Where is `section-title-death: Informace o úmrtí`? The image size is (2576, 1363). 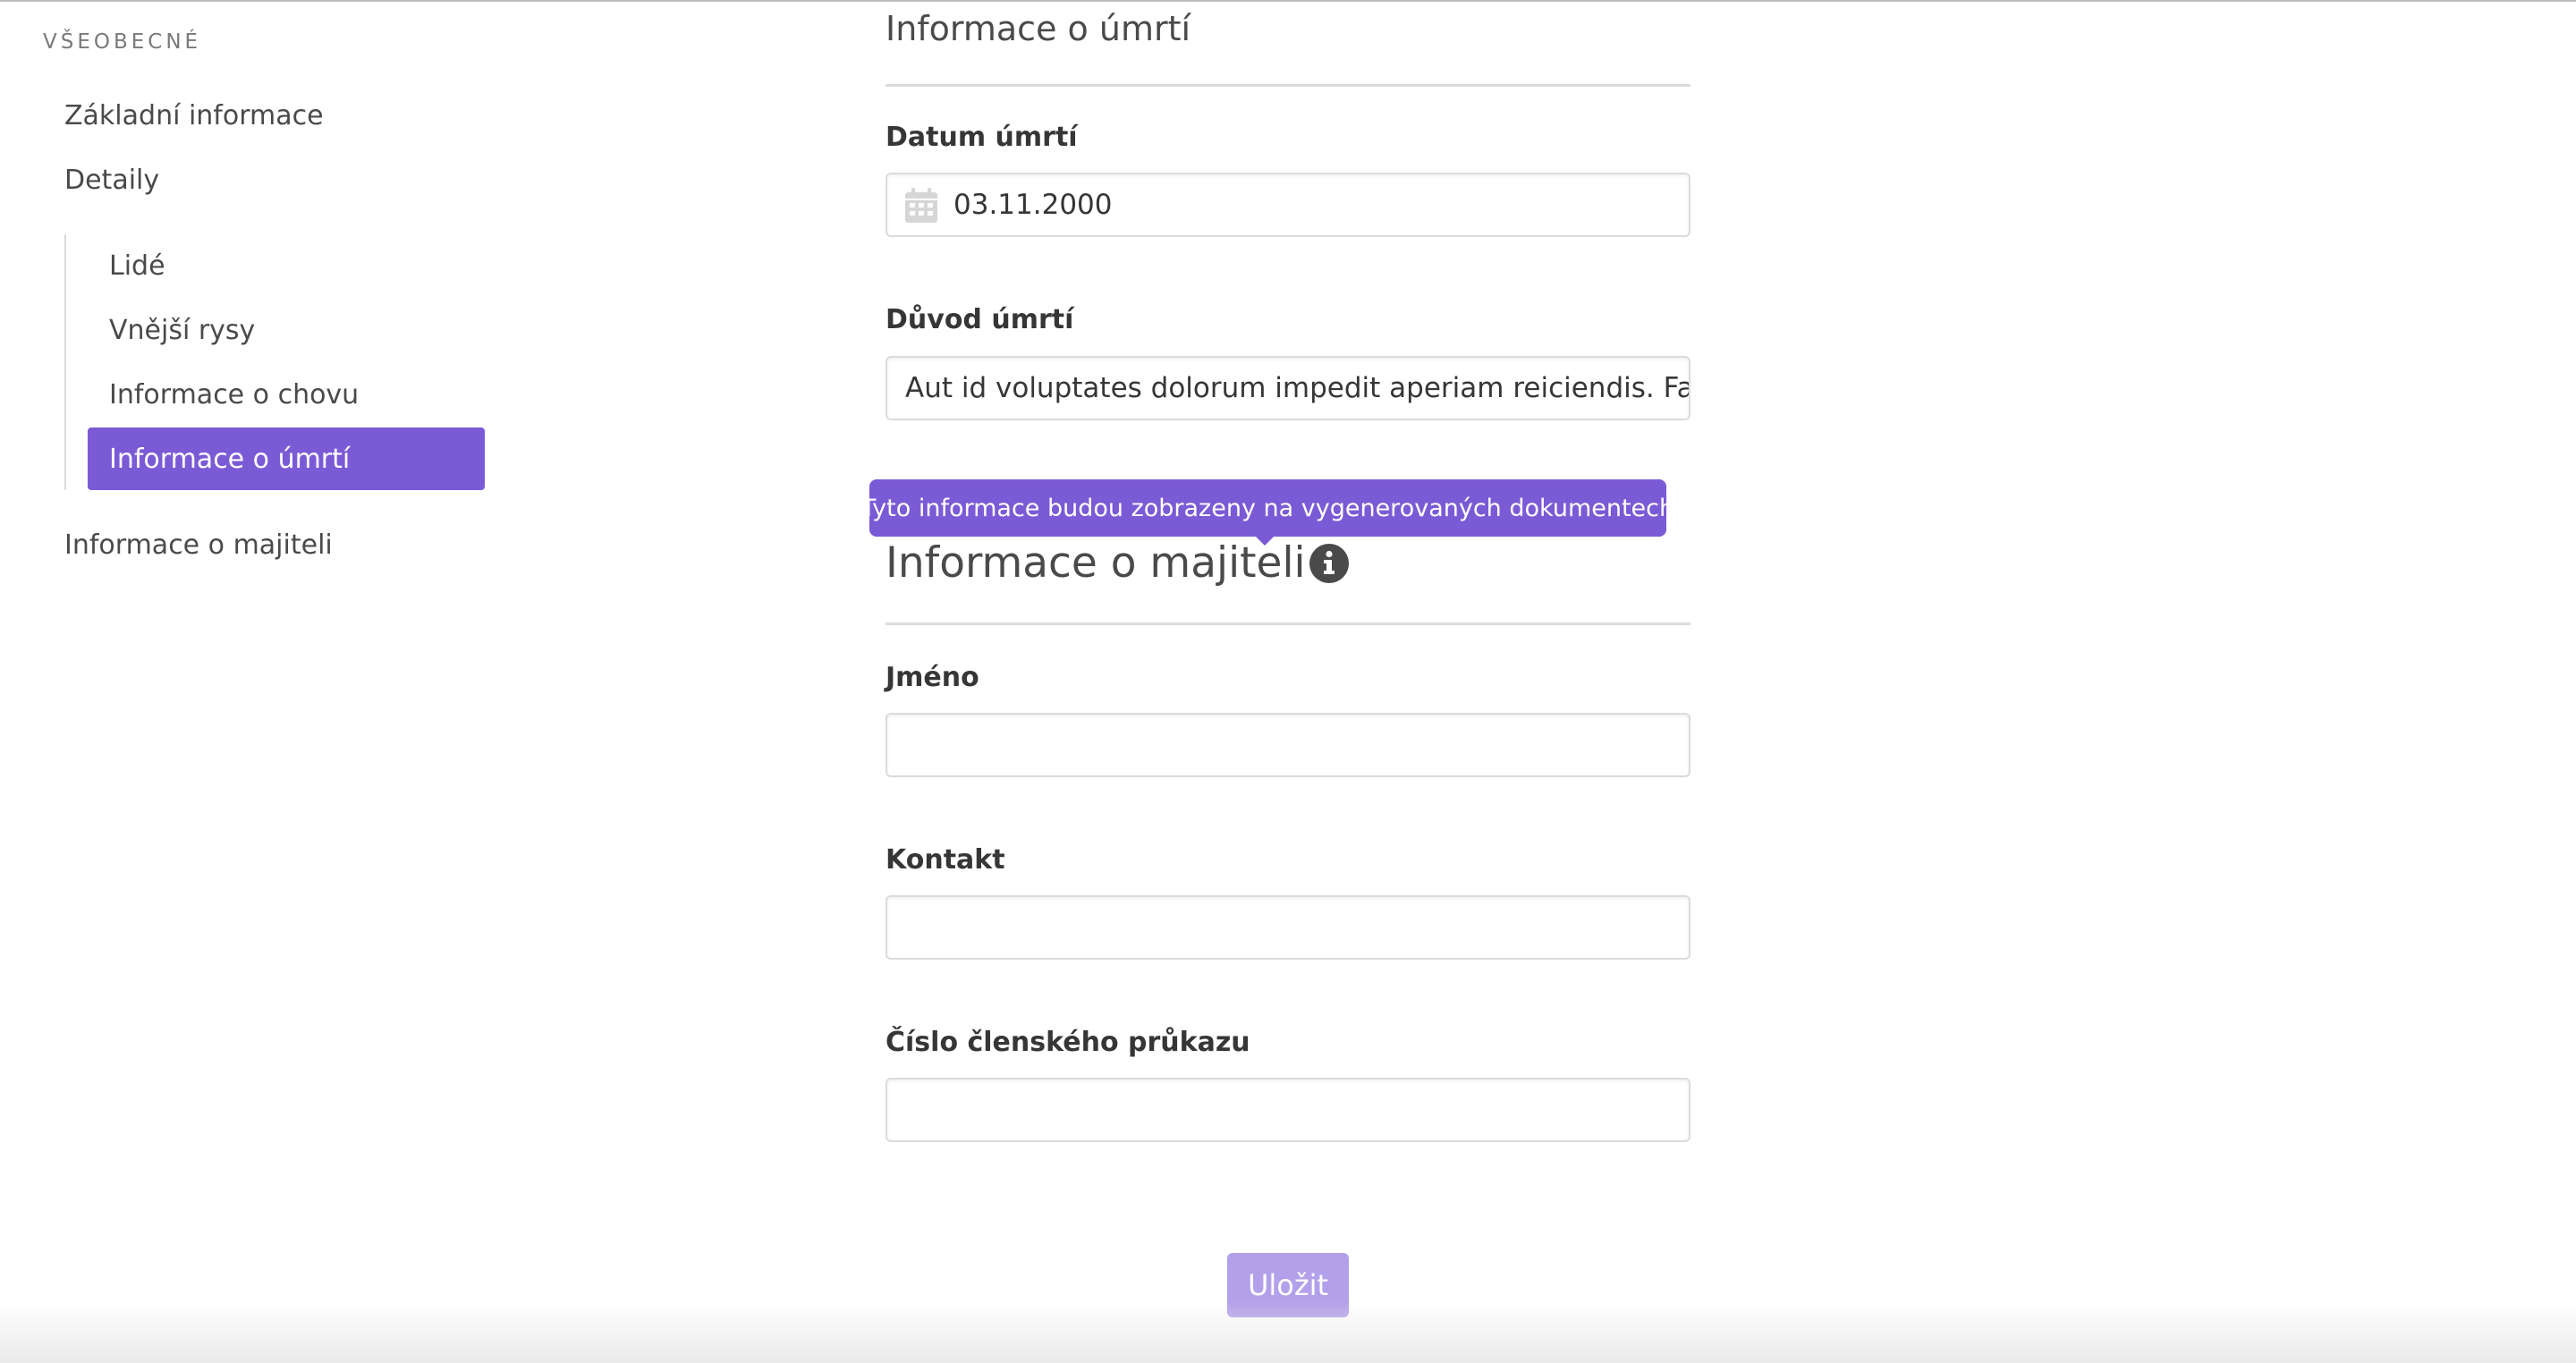
section-title-death: Informace o úmrtí is located at coordinates (1038, 29).